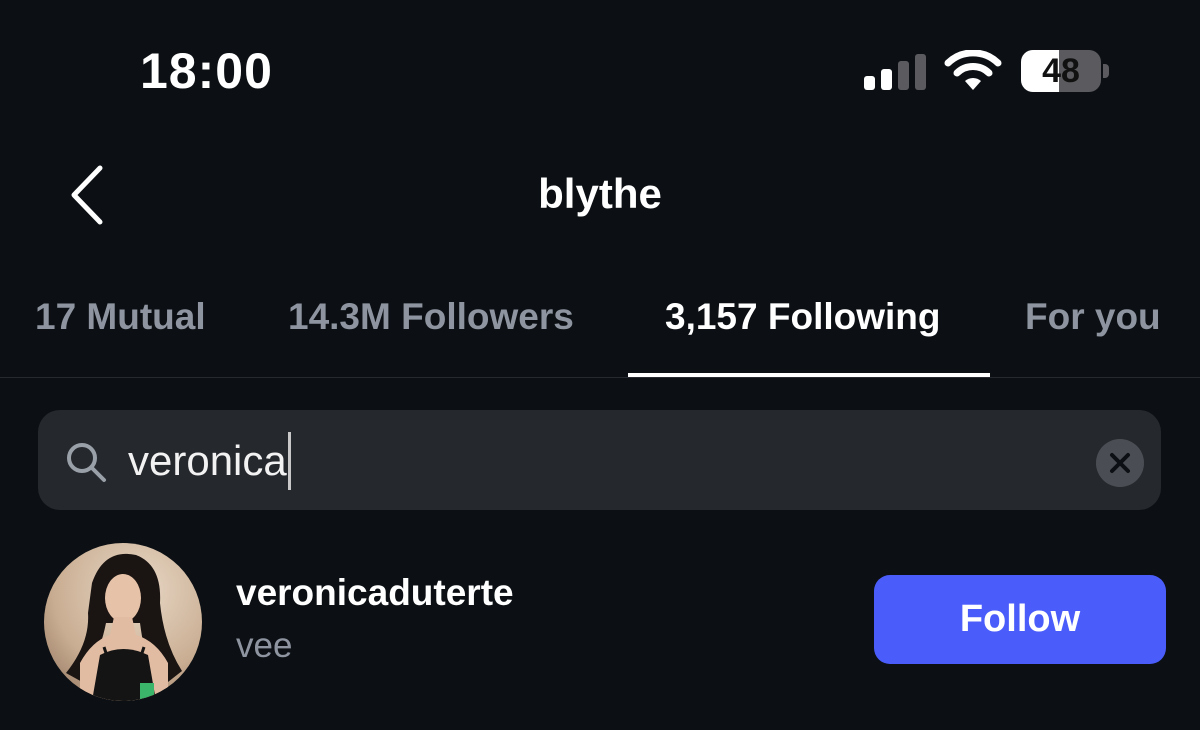  I want to click on status-time: 18:00, so click(206, 71).